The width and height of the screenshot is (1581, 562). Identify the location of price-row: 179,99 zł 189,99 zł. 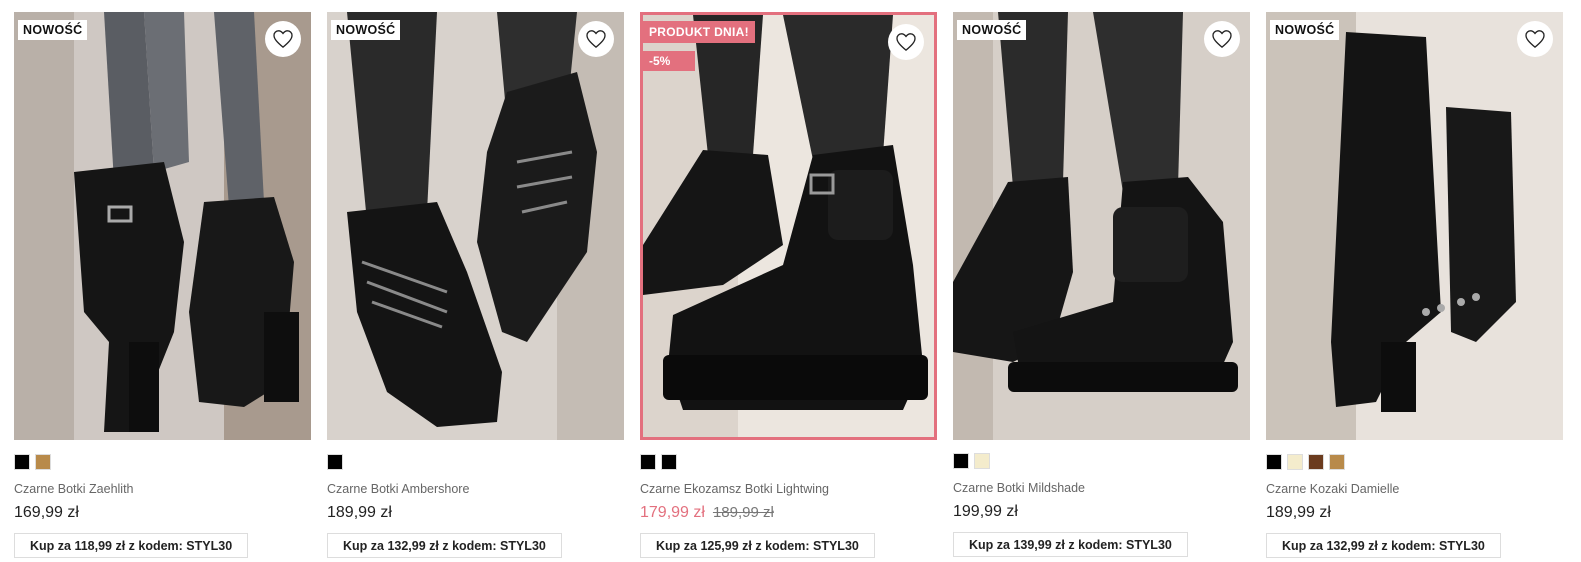
(788, 515).